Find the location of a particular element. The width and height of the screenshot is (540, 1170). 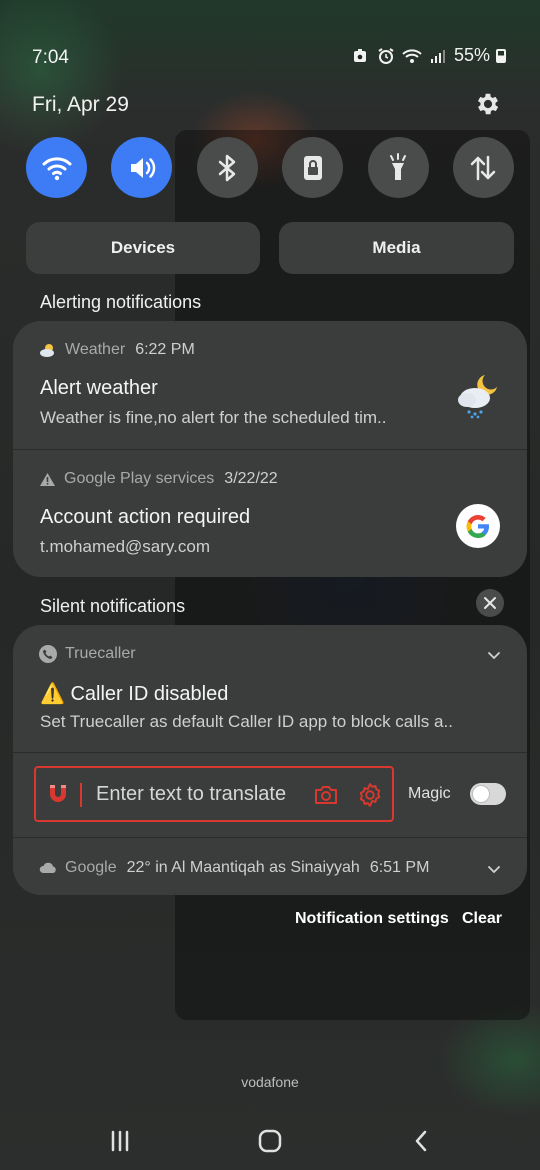

lock-icon is located at coordinates (312, 167).